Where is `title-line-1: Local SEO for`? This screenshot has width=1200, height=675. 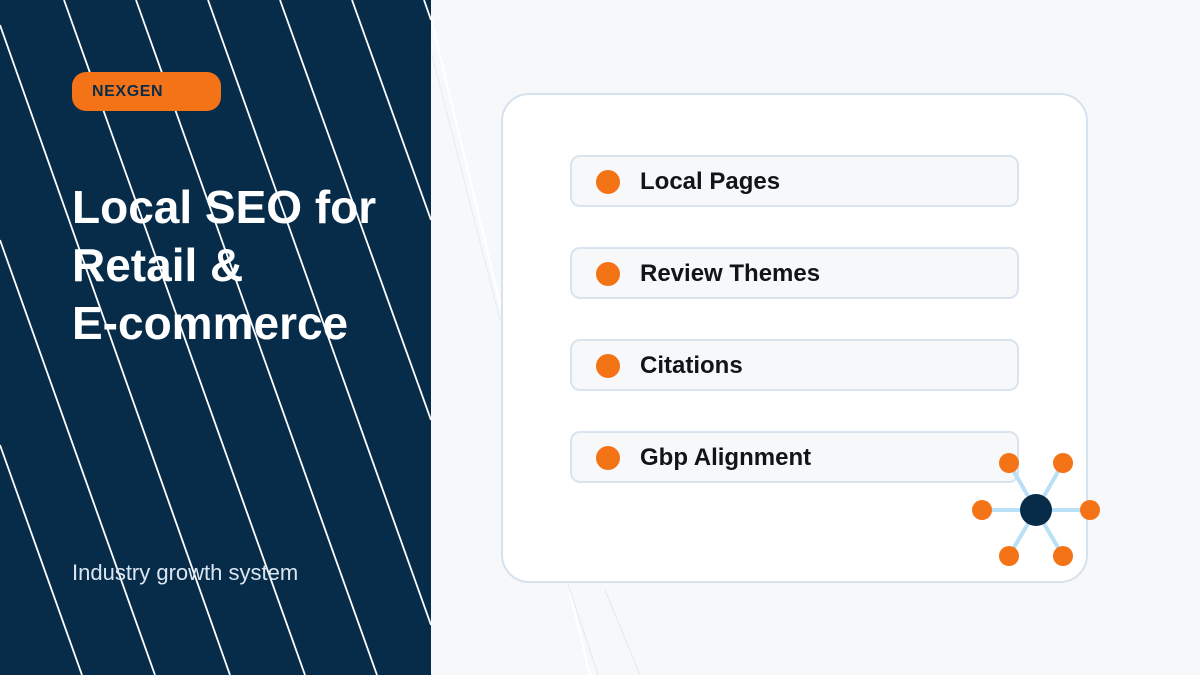 title-line-1: Local SEO for is located at coordinates (224, 207).